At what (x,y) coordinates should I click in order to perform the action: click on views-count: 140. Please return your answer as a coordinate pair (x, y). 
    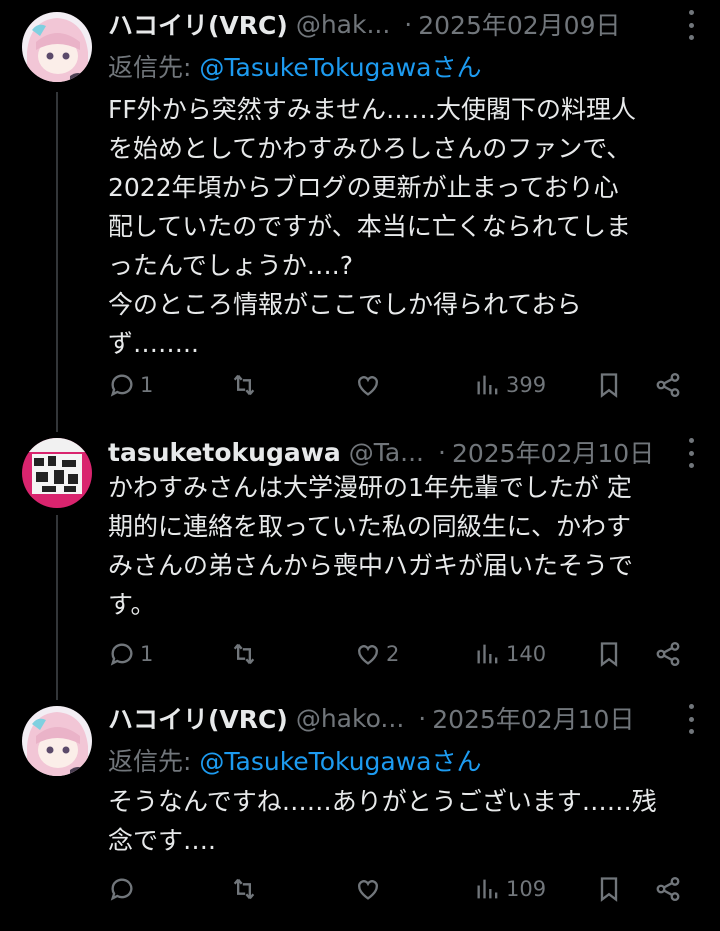
    Looking at the image, I should click on (526, 654).